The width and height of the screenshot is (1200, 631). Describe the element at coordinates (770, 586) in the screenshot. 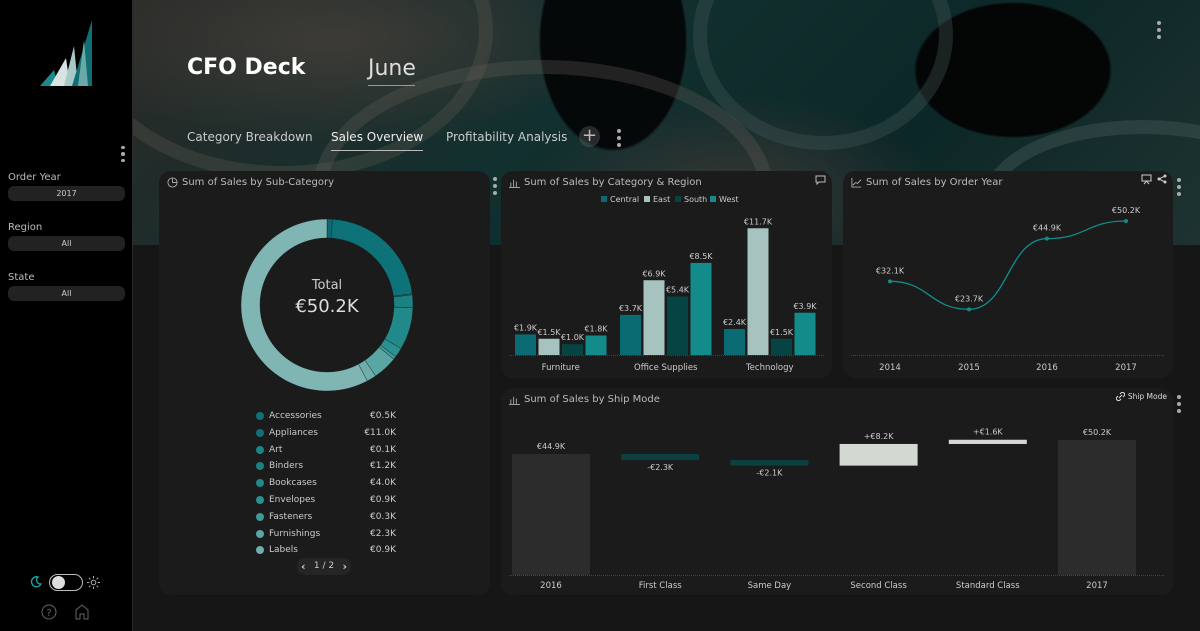

I see `x-tick-label: Same Day` at that location.